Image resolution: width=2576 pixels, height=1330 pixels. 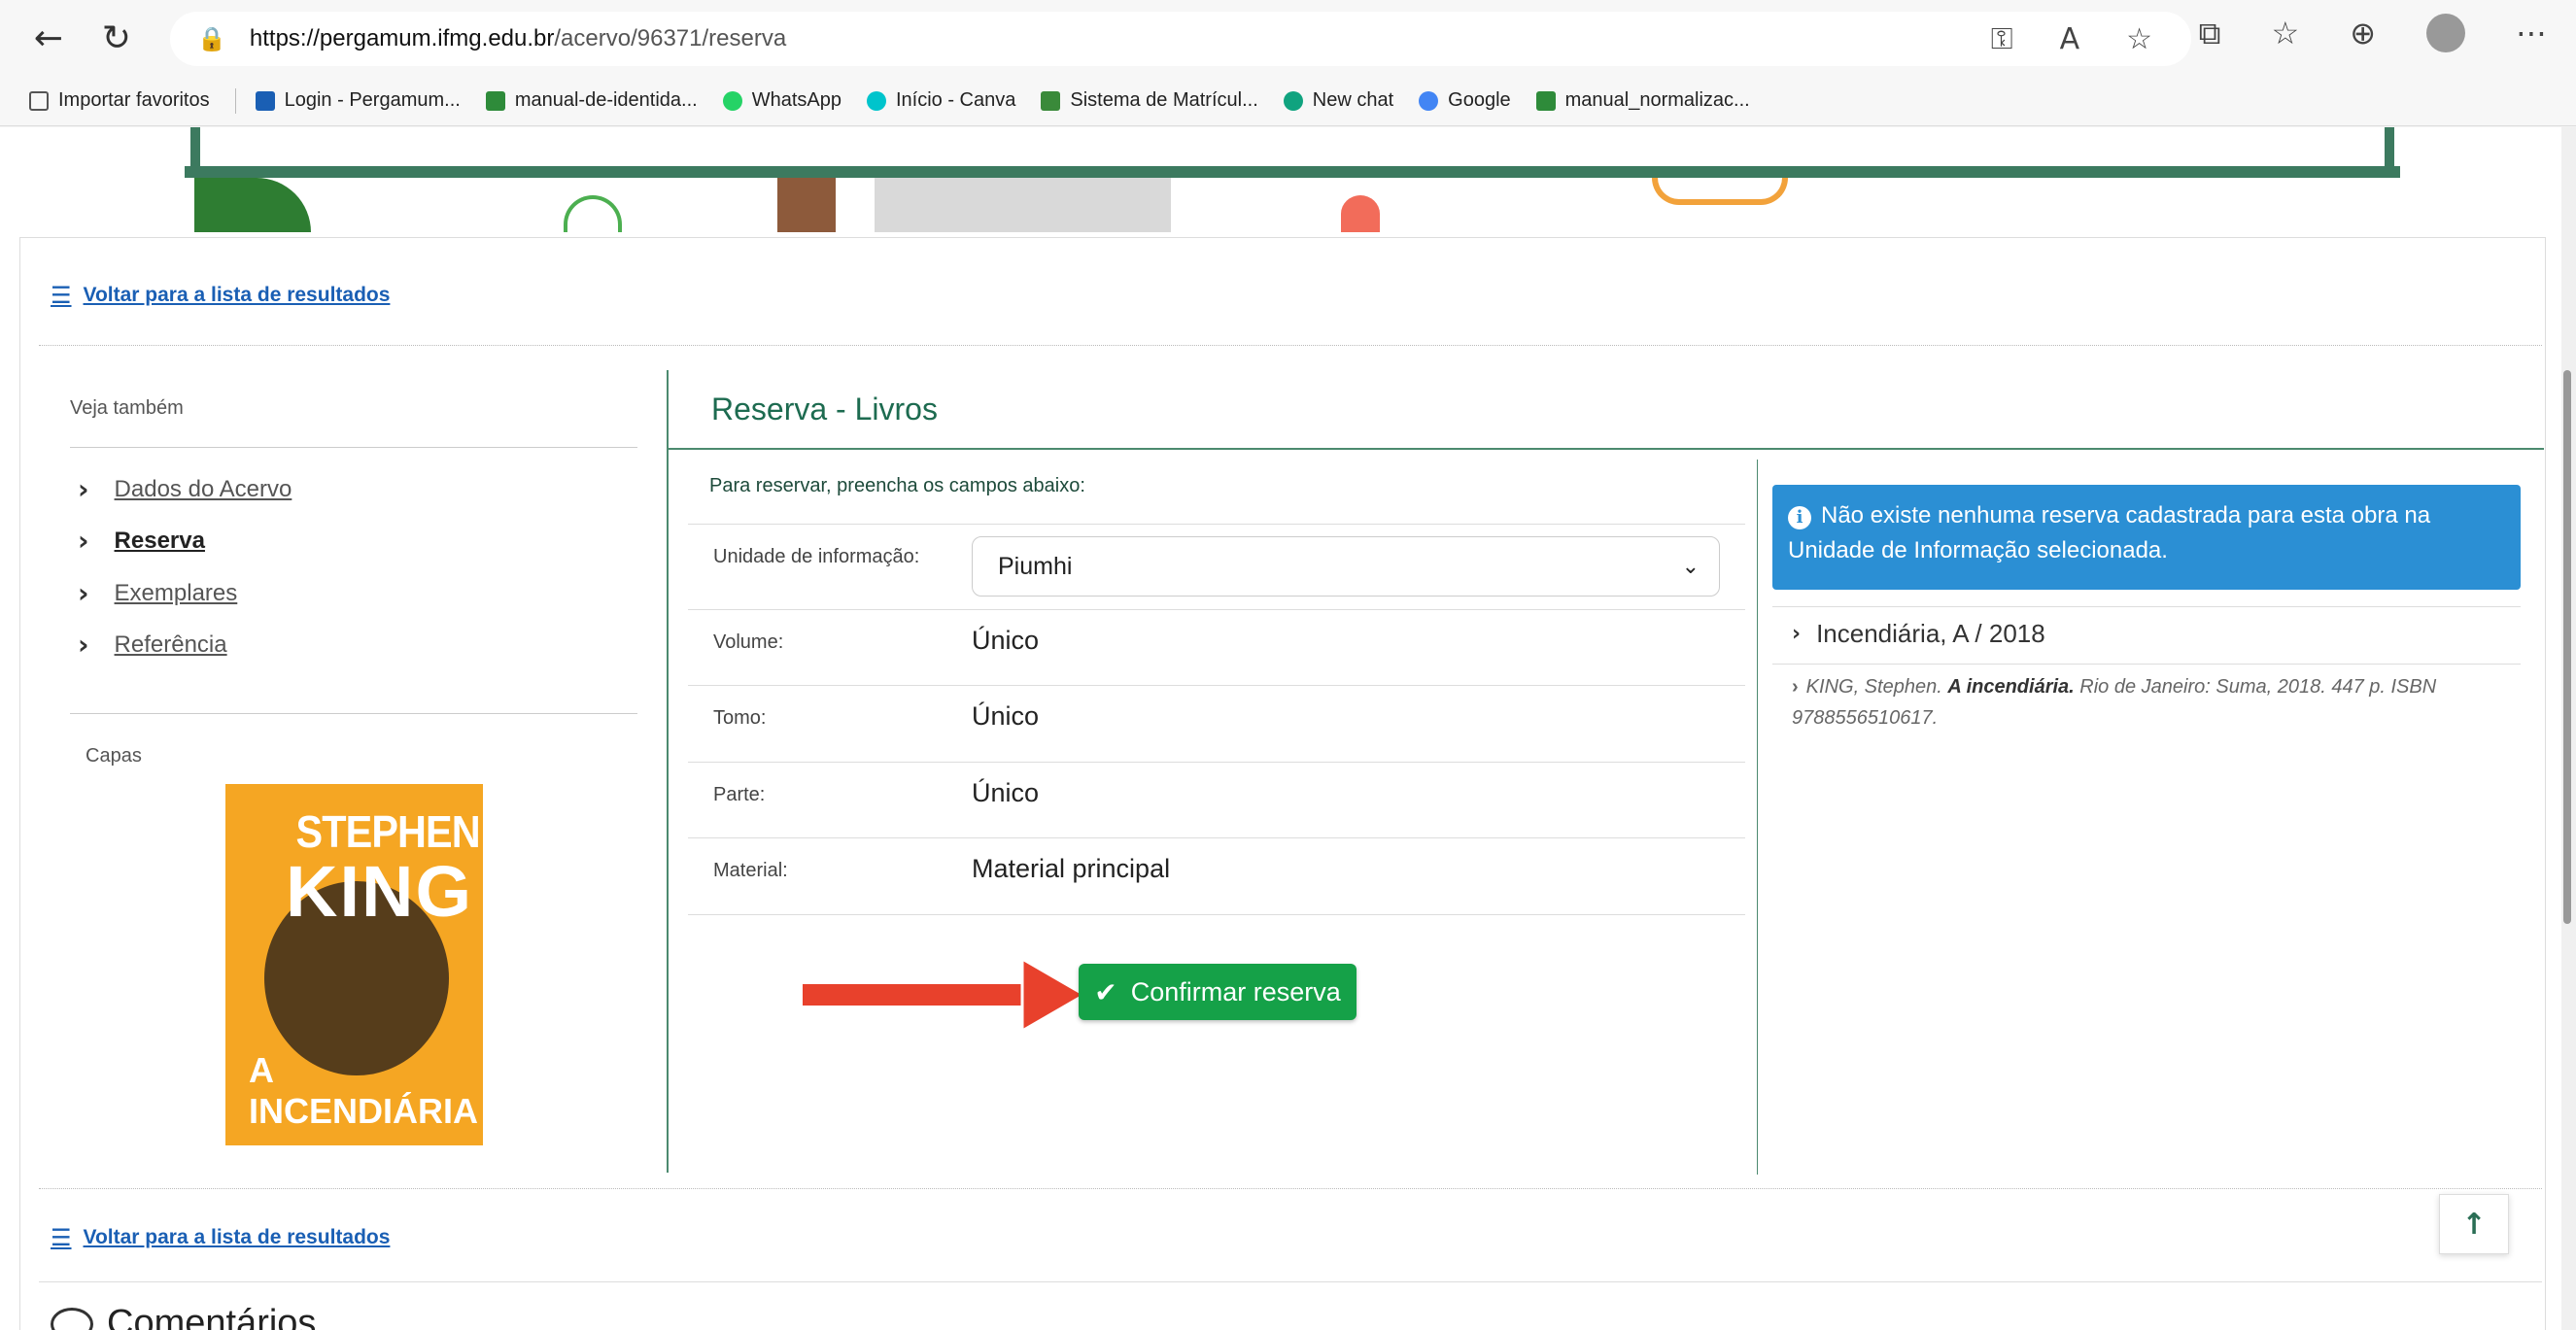 I want to click on sidebar-item-referencia: › Referência, so click(x=152, y=645).